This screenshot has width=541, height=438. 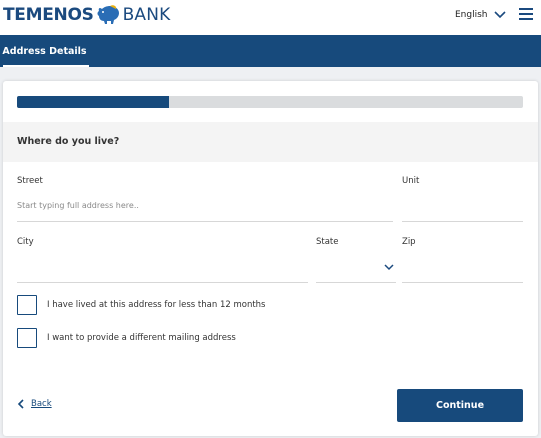 I want to click on city-label: City, so click(x=25, y=242).